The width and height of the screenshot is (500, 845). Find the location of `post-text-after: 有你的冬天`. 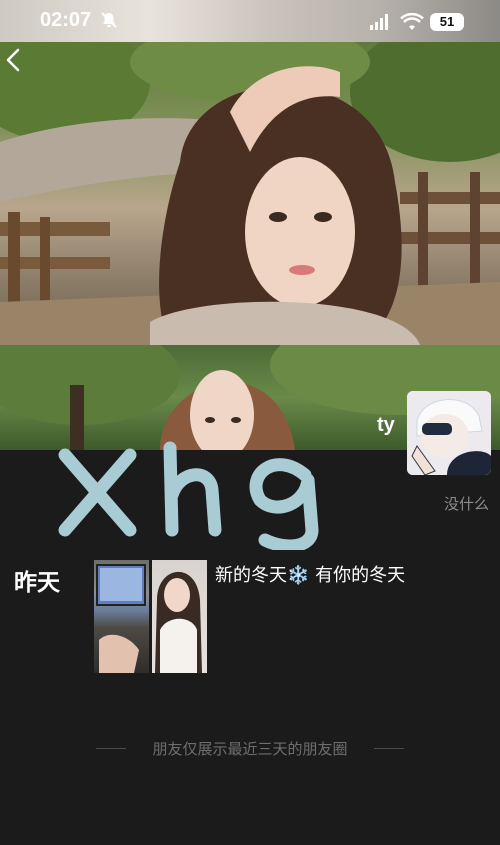

post-text-after: 有你的冬天 is located at coordinates (360, 575).